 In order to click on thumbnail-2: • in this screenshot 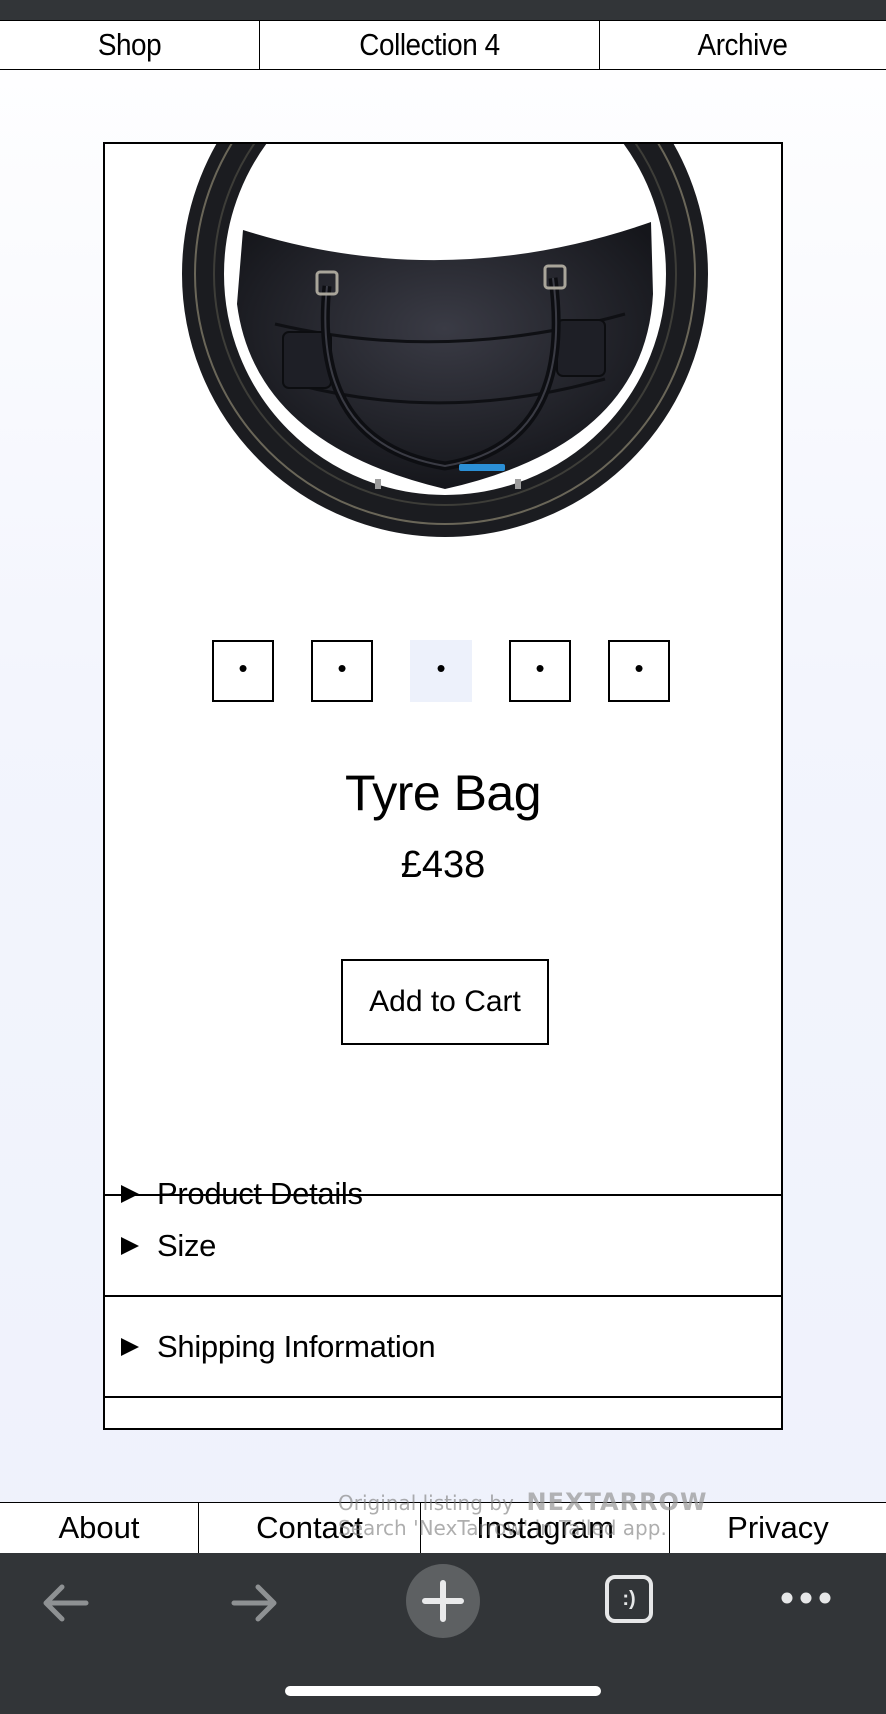, I will do `click(342, 671)`.